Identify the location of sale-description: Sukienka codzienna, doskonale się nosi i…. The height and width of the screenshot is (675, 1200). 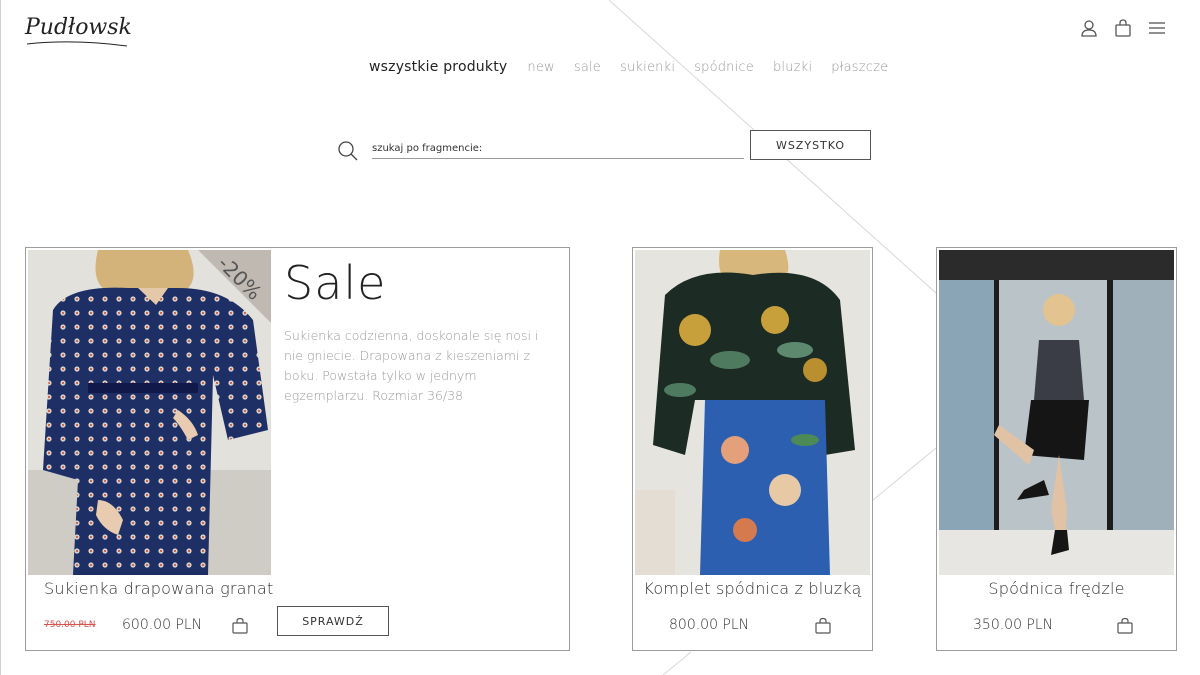
(411, 365).